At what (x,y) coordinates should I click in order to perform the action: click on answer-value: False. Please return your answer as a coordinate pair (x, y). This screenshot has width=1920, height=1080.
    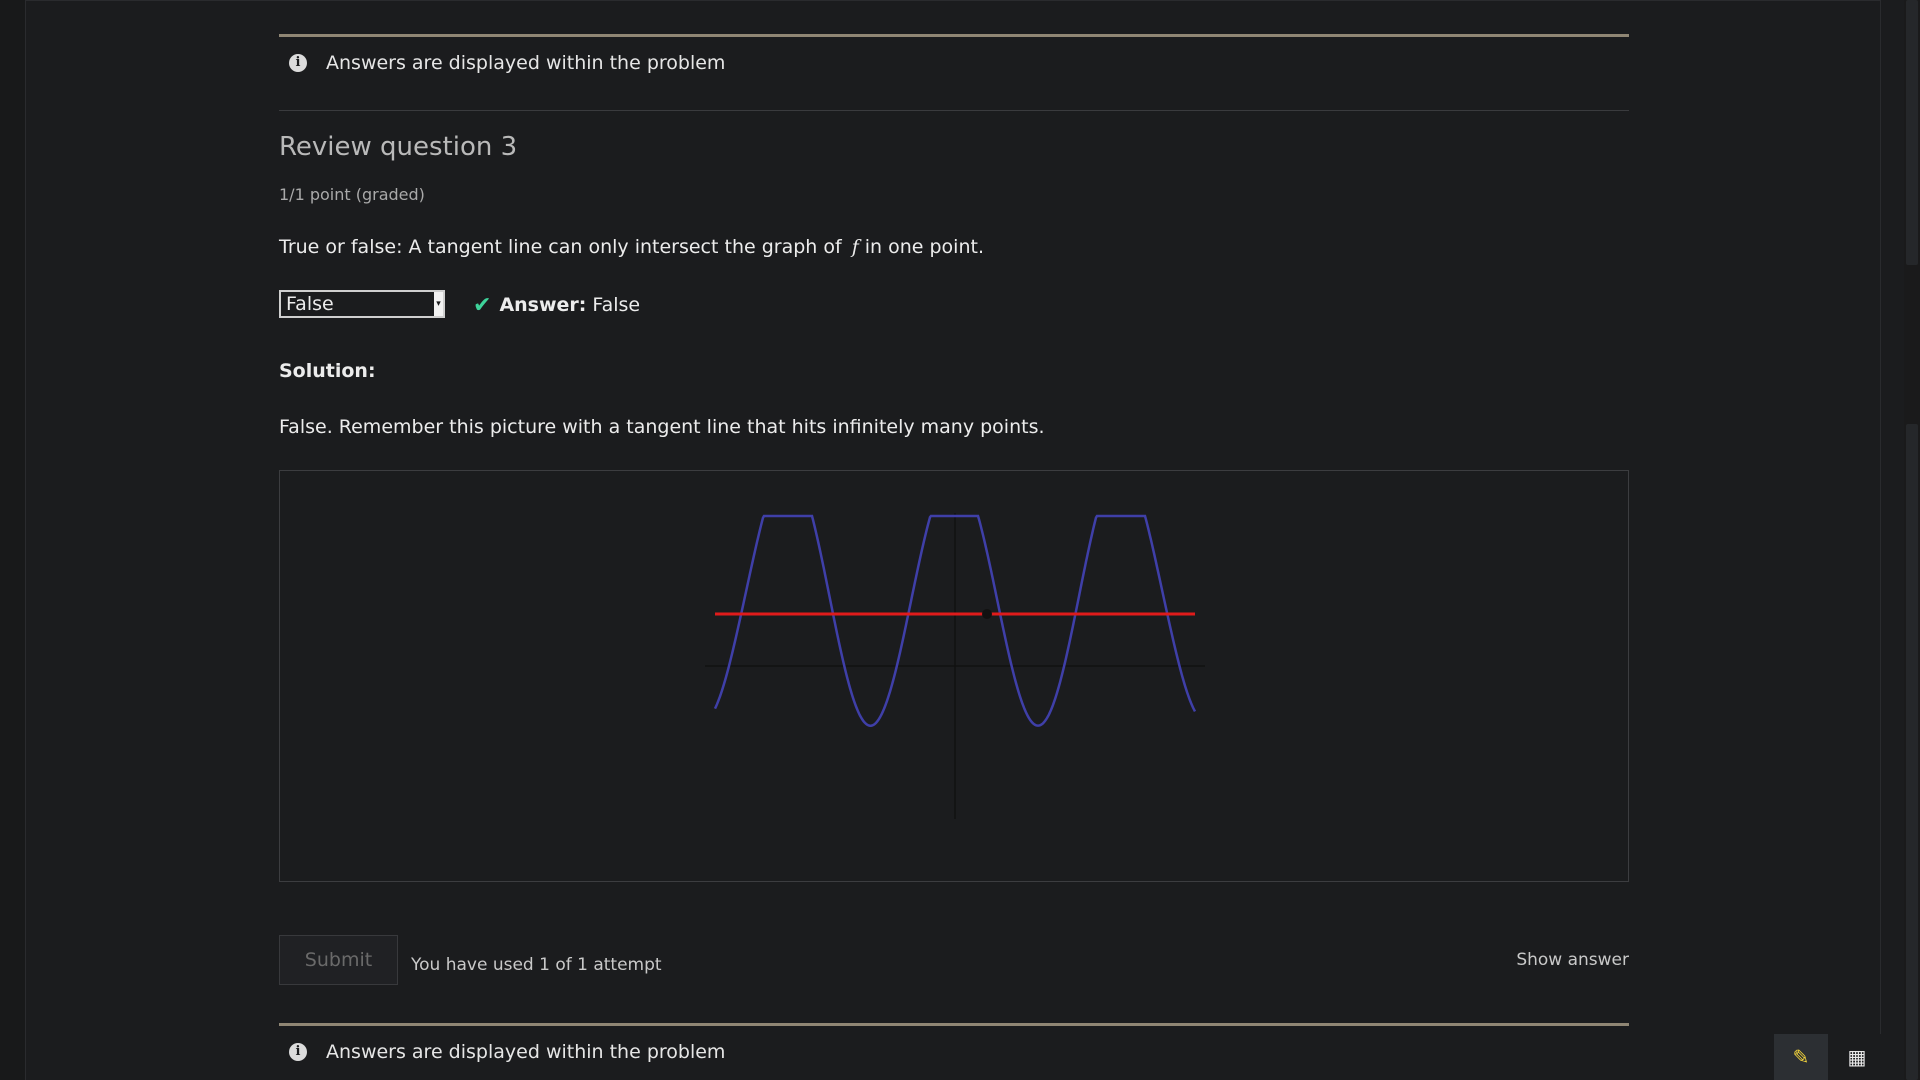
    Looking at the image, I should click on (616, 305).